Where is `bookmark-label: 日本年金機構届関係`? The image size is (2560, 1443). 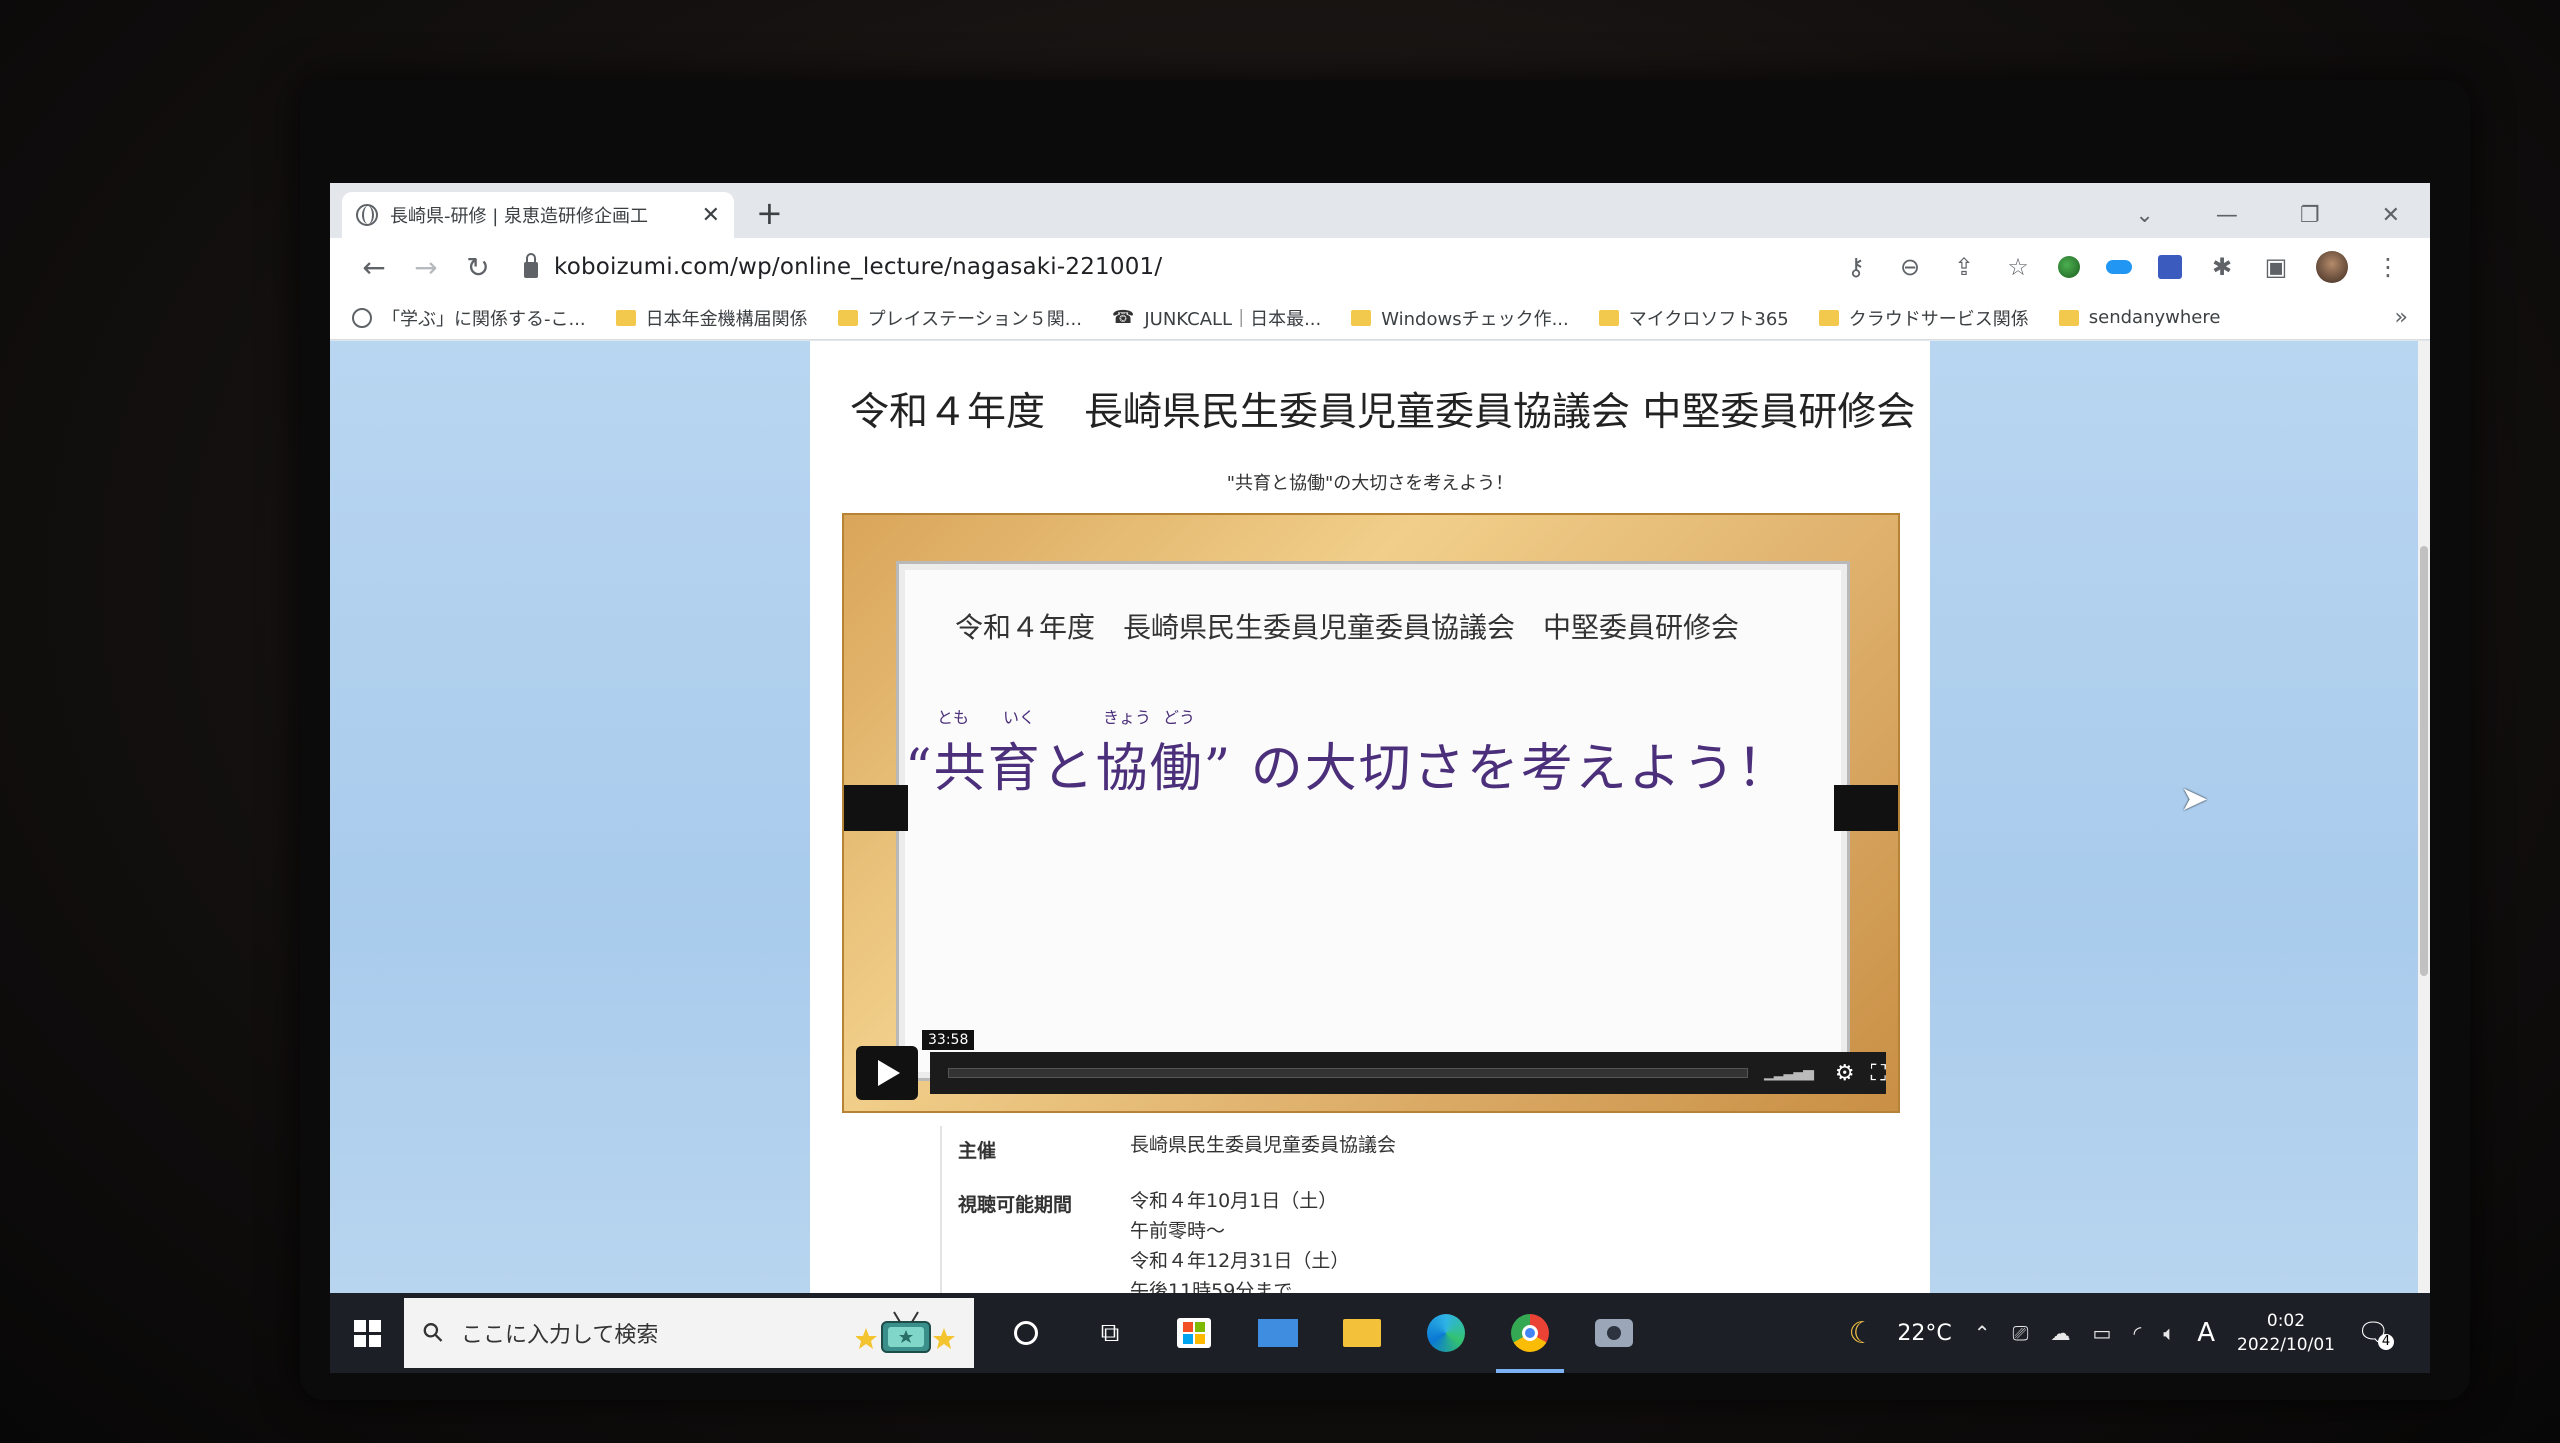
bookmark-label: 日本年金機構届関係 is located at coordinates (726, 319).